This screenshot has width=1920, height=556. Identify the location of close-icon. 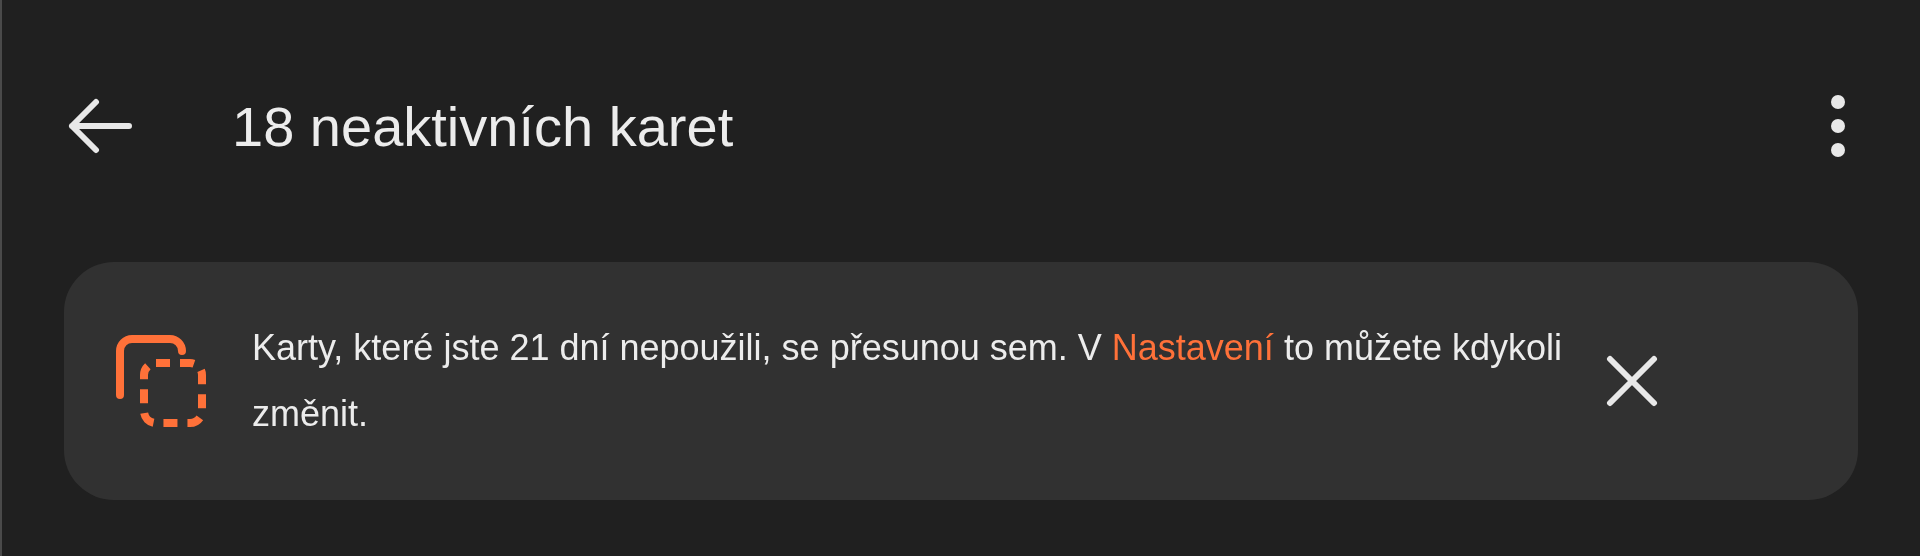
(1632, 381).